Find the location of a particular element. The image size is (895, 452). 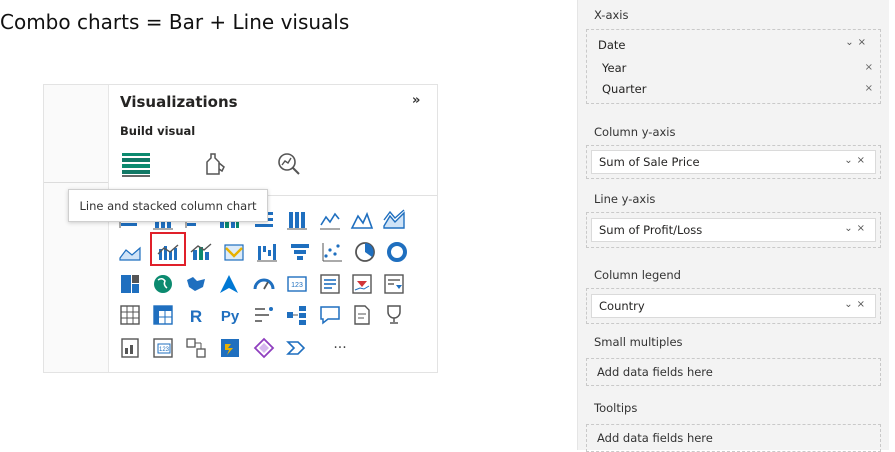

r-script-icon: R is located at coordinates (196, 315).